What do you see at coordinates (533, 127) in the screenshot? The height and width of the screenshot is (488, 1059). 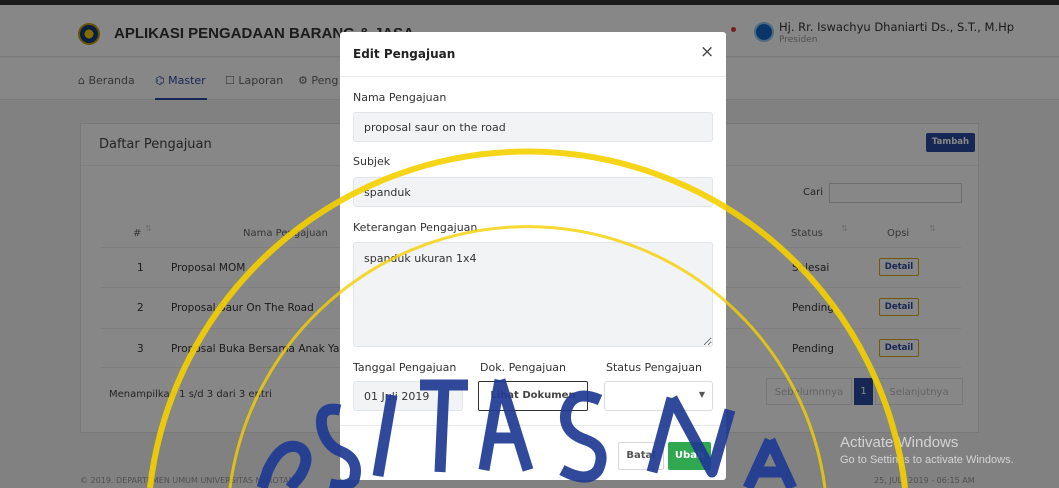 I see `nama-input` at bounding box center [533, 127].